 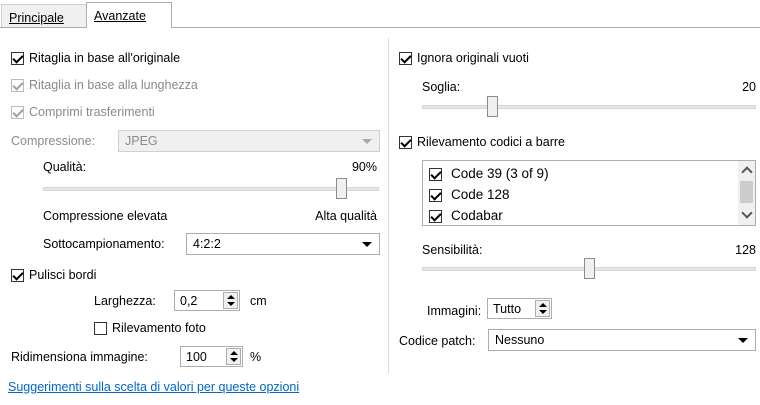 What do you see at coordinates (141, 141) in the screenshot?
I see `compression-value: JPEG` at bounding box center [141, 141].